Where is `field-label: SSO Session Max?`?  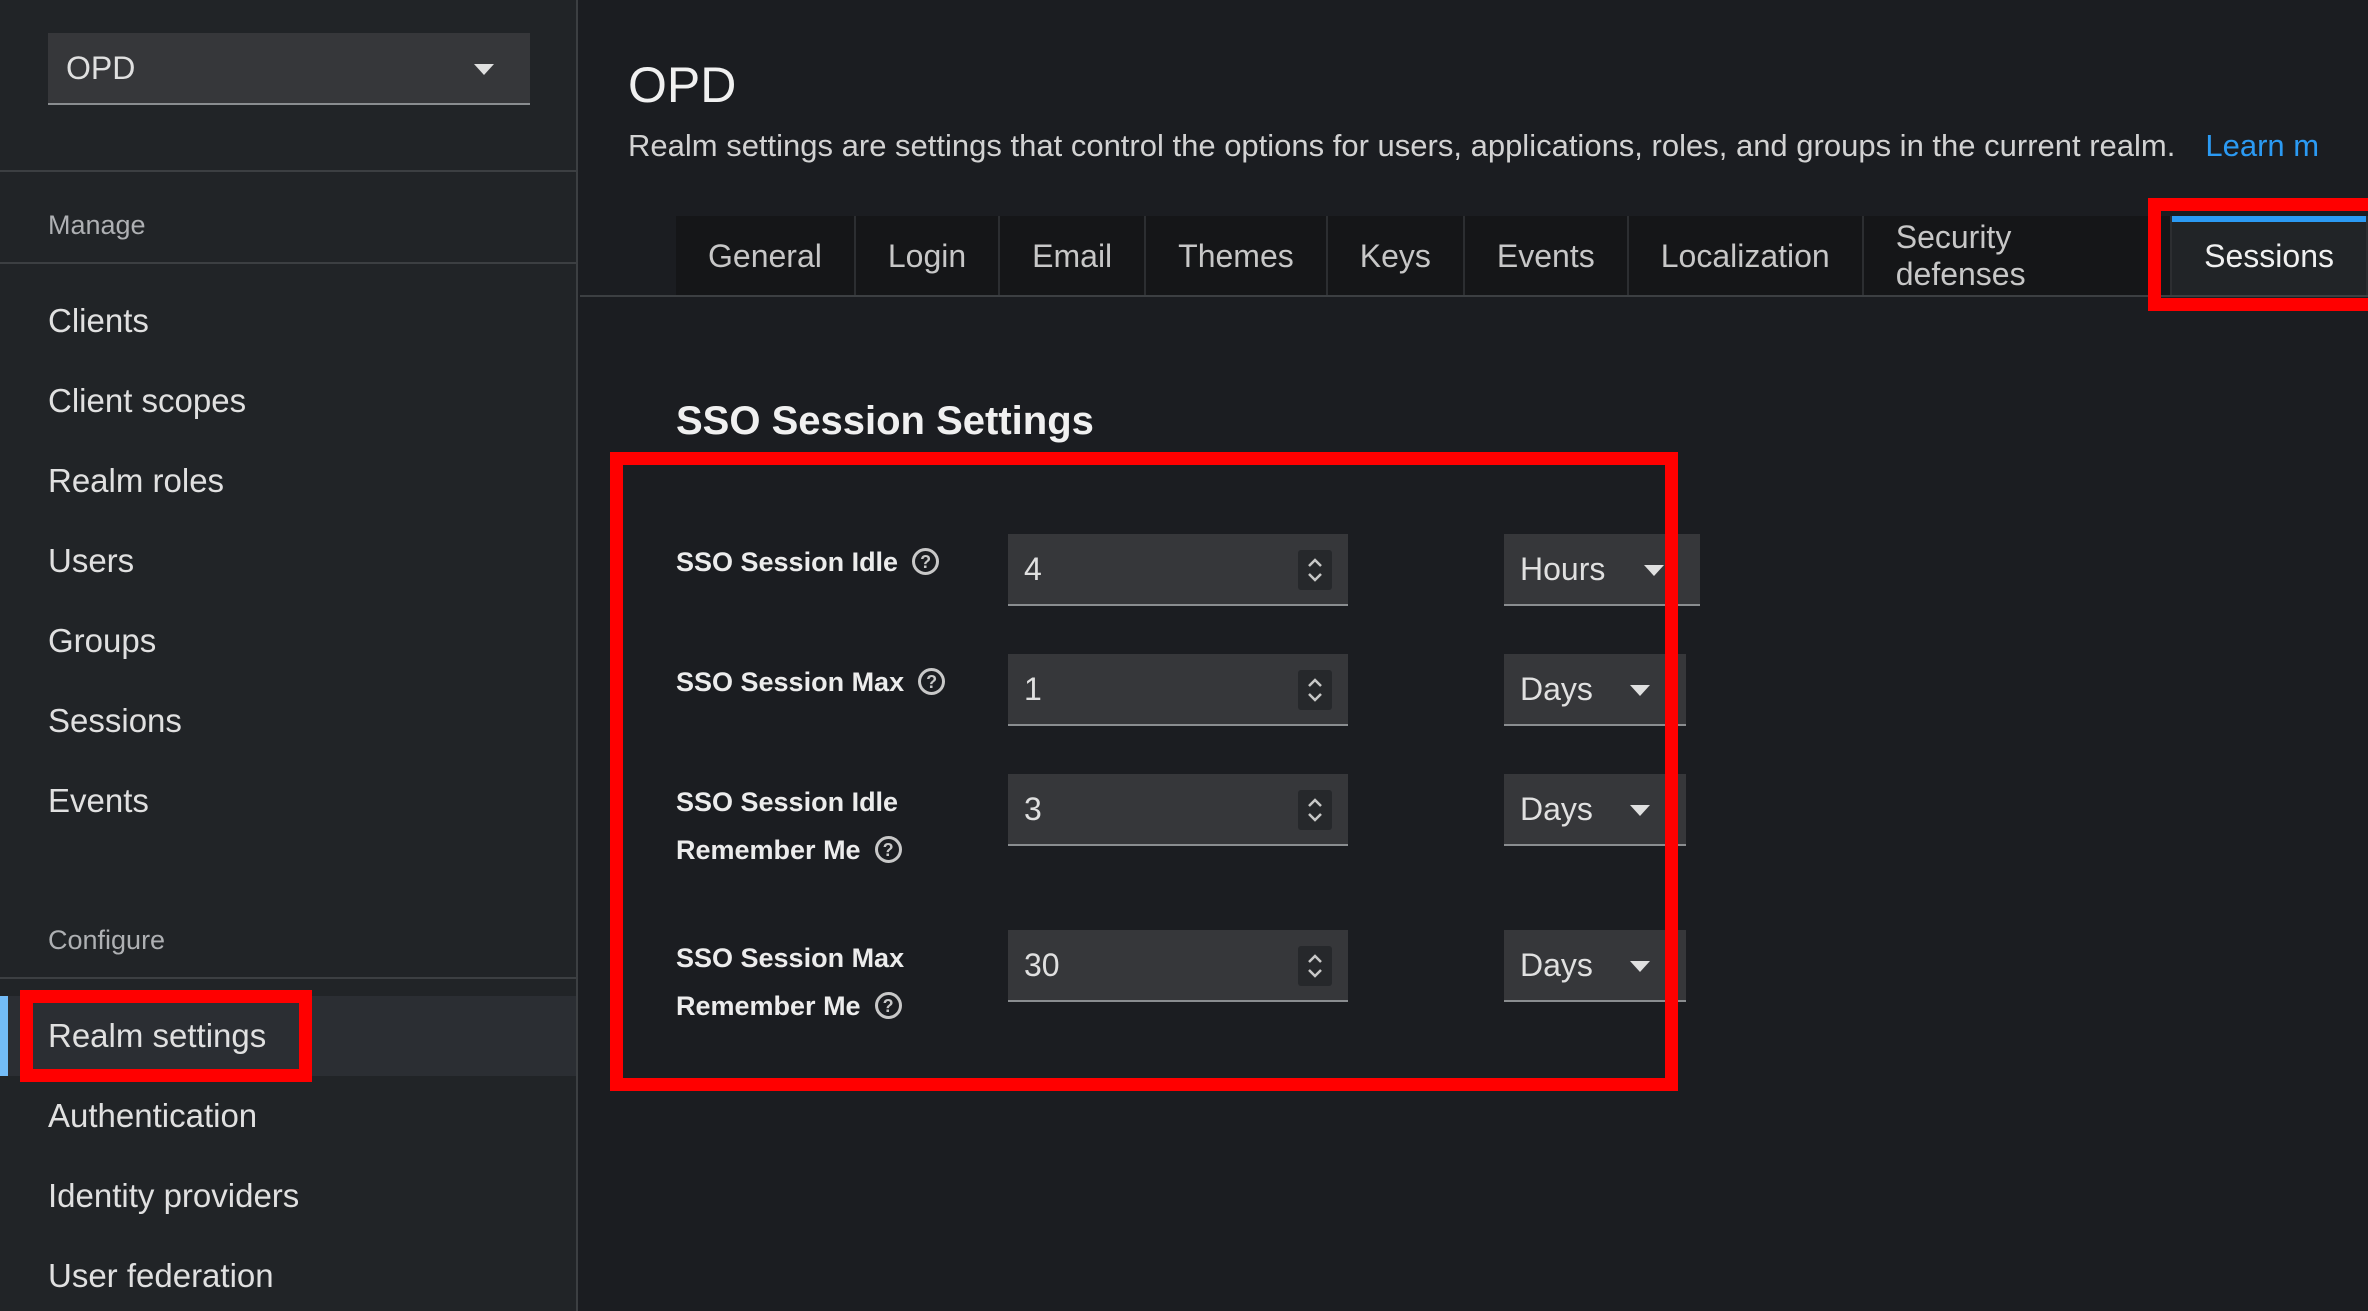 field-label: SSO Session Max? is located at coordinates (826, 682).